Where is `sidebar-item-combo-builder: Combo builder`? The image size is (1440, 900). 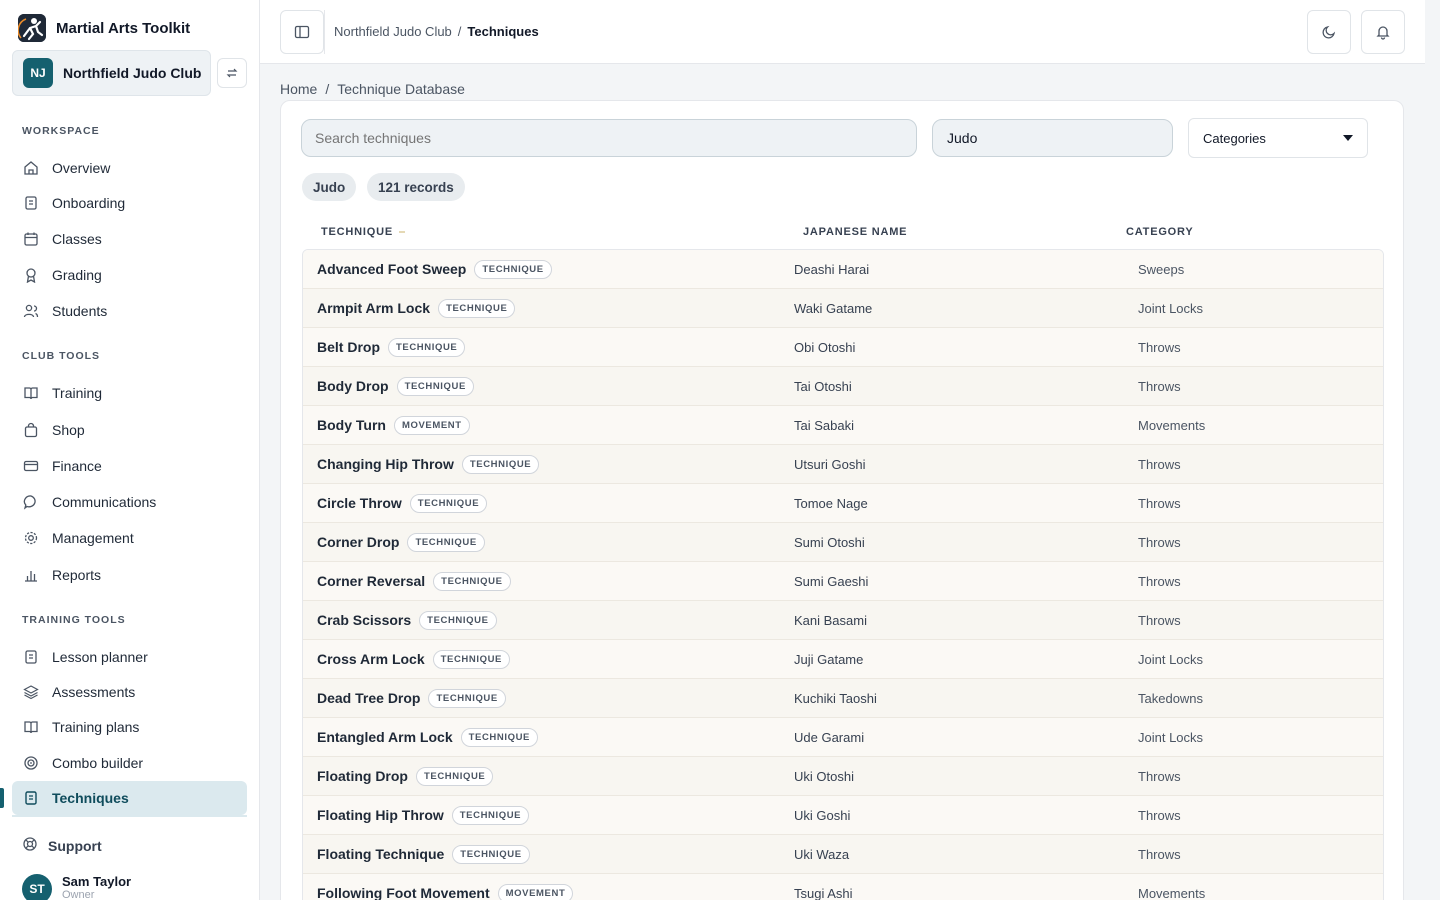 sidebar-item-combo-builder: Combo builder is located at coordinates (129, 763).